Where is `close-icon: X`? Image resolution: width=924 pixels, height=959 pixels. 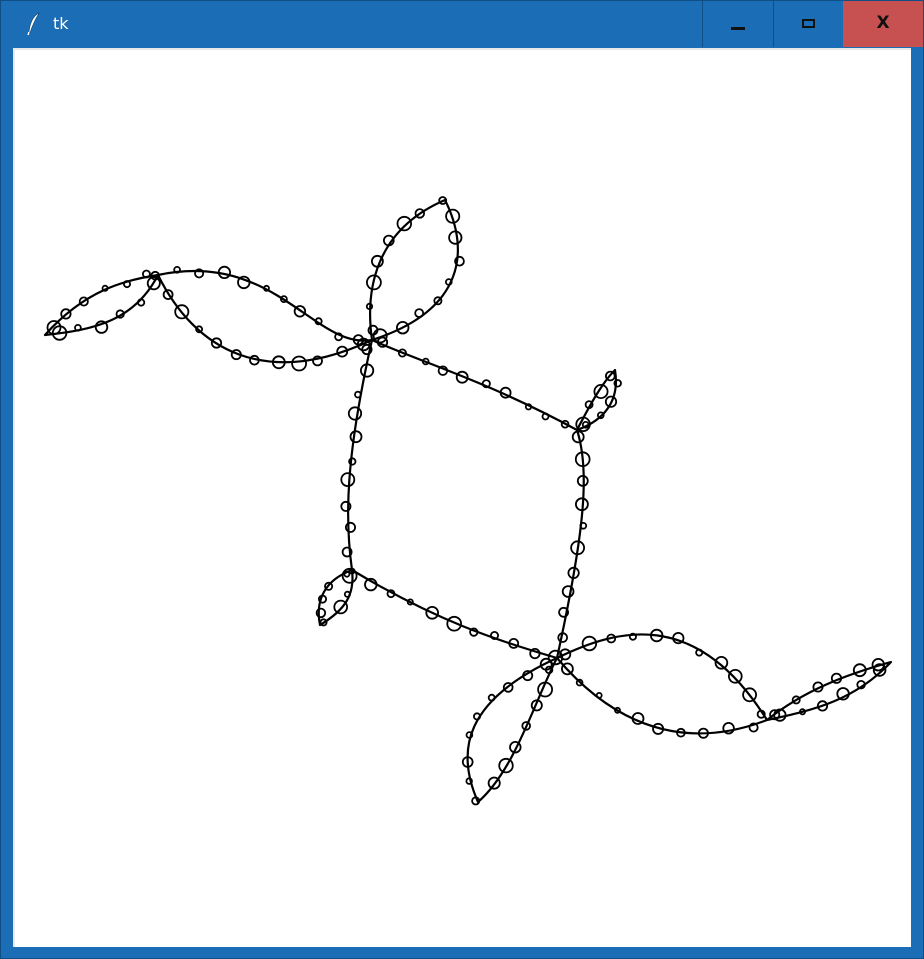
close-icon: X is located at coordinates (883, 23).